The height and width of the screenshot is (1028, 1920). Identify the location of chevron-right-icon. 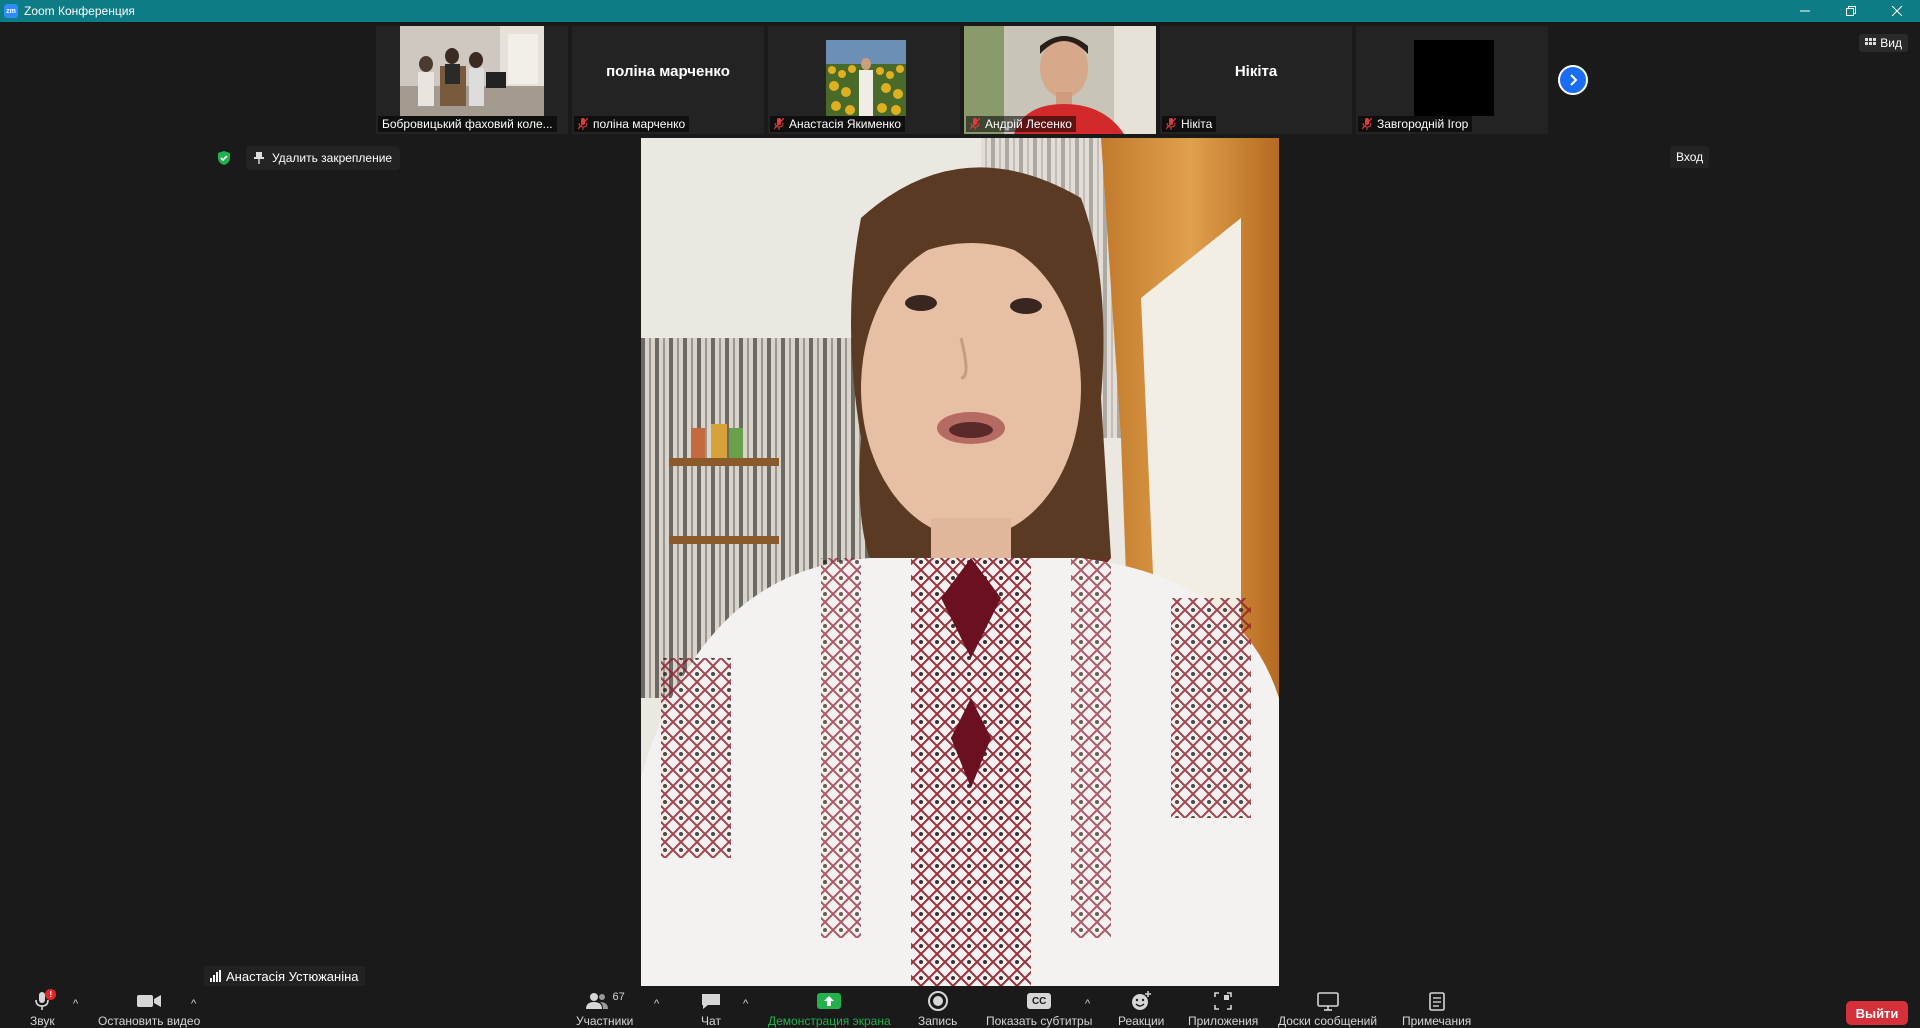
(1574, 80).